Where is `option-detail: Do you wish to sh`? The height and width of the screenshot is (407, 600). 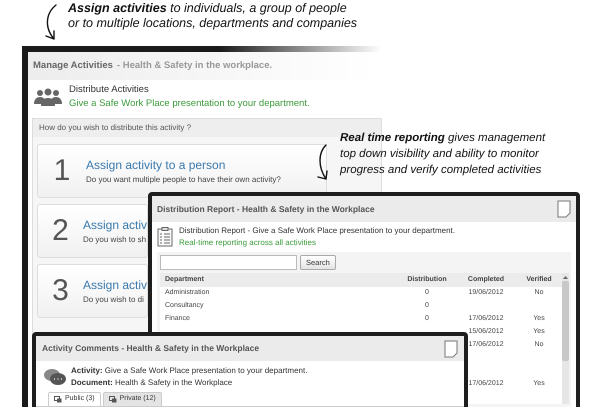
option-detail: Do you wish to sh is located at coordinates (114, 240).